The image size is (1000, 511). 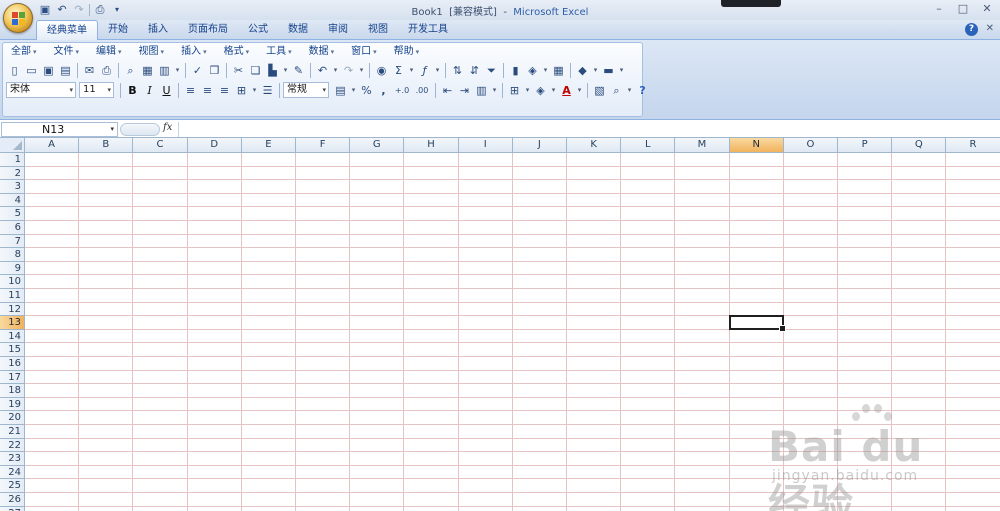 What do you see at coordinates (96, 90) in the screenshot?
I see `font-size-select: 11 ▾` at bounding box center [96, 90].